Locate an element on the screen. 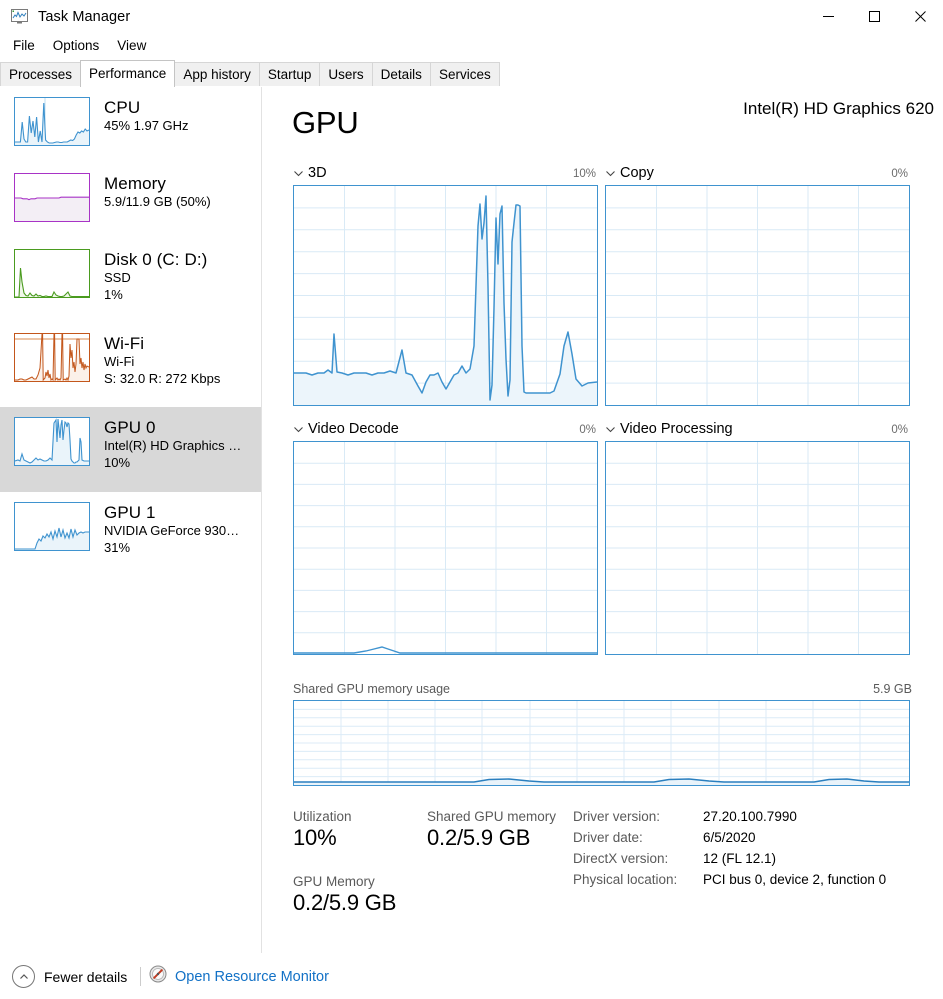 The height and width of the screenshot is (999, 943). tab-performance: Performance is located at coordinates (128, 73).